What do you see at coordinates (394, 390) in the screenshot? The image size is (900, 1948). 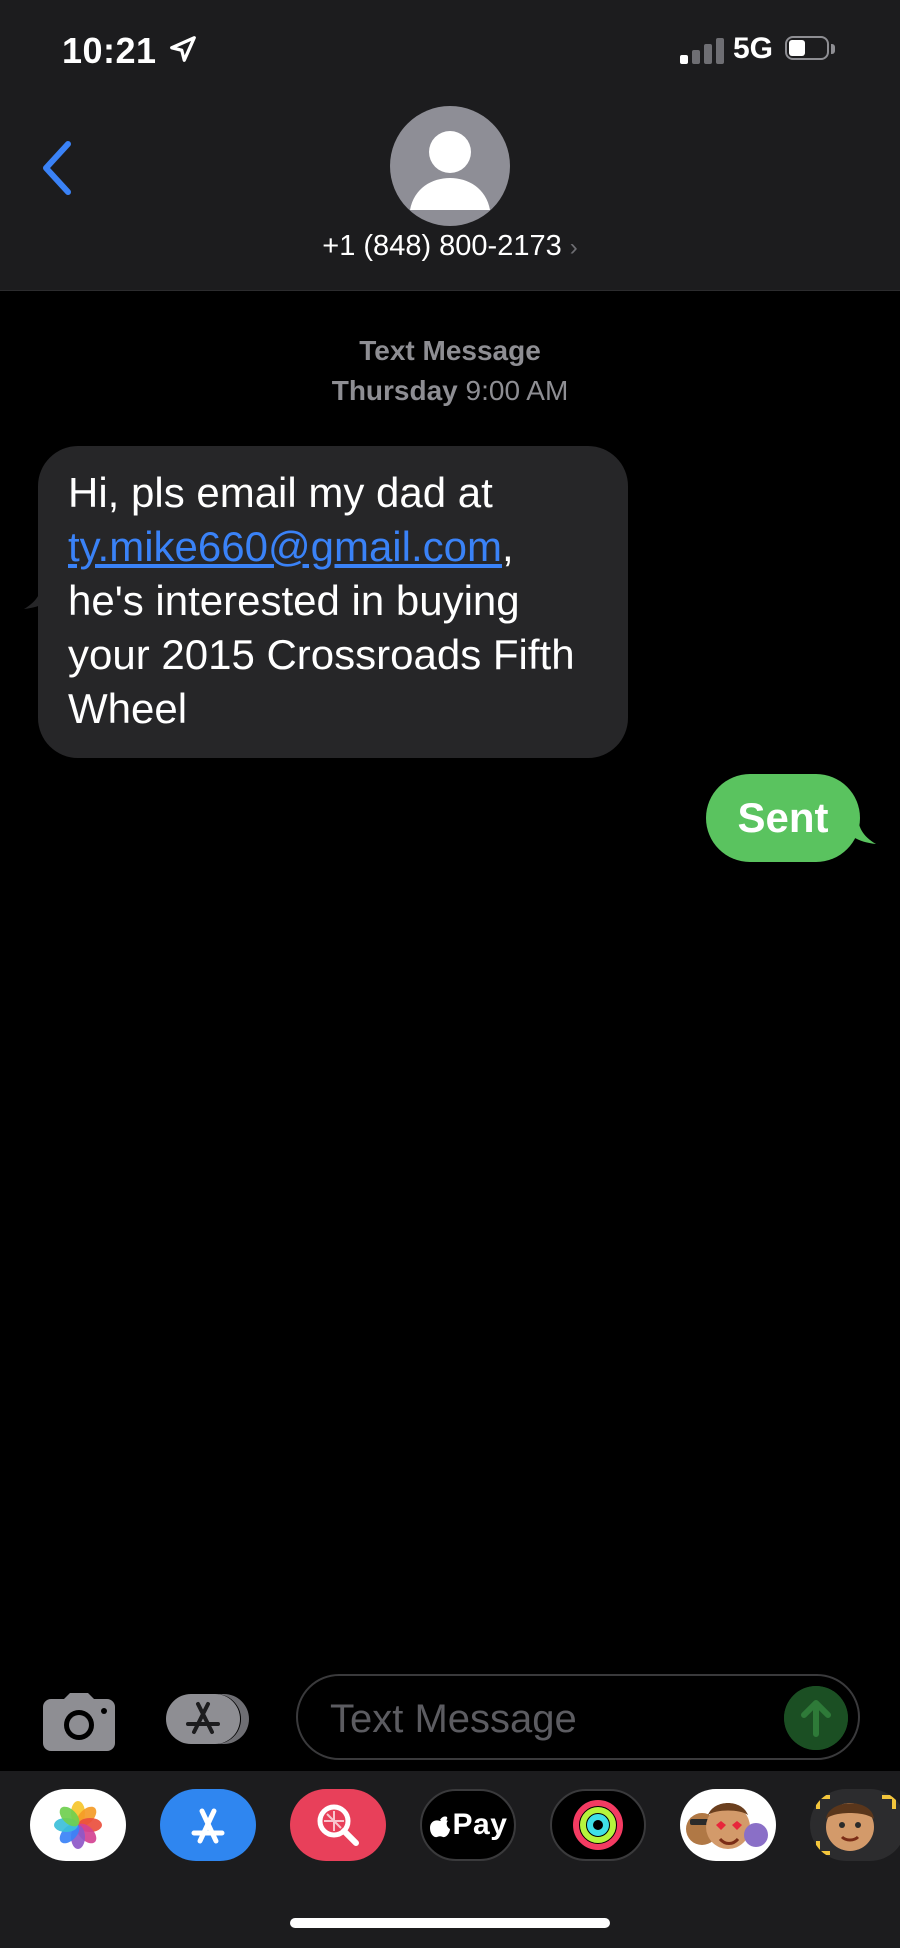 I see `timestamp-day: Thursday` at bounding box center [394, 390].